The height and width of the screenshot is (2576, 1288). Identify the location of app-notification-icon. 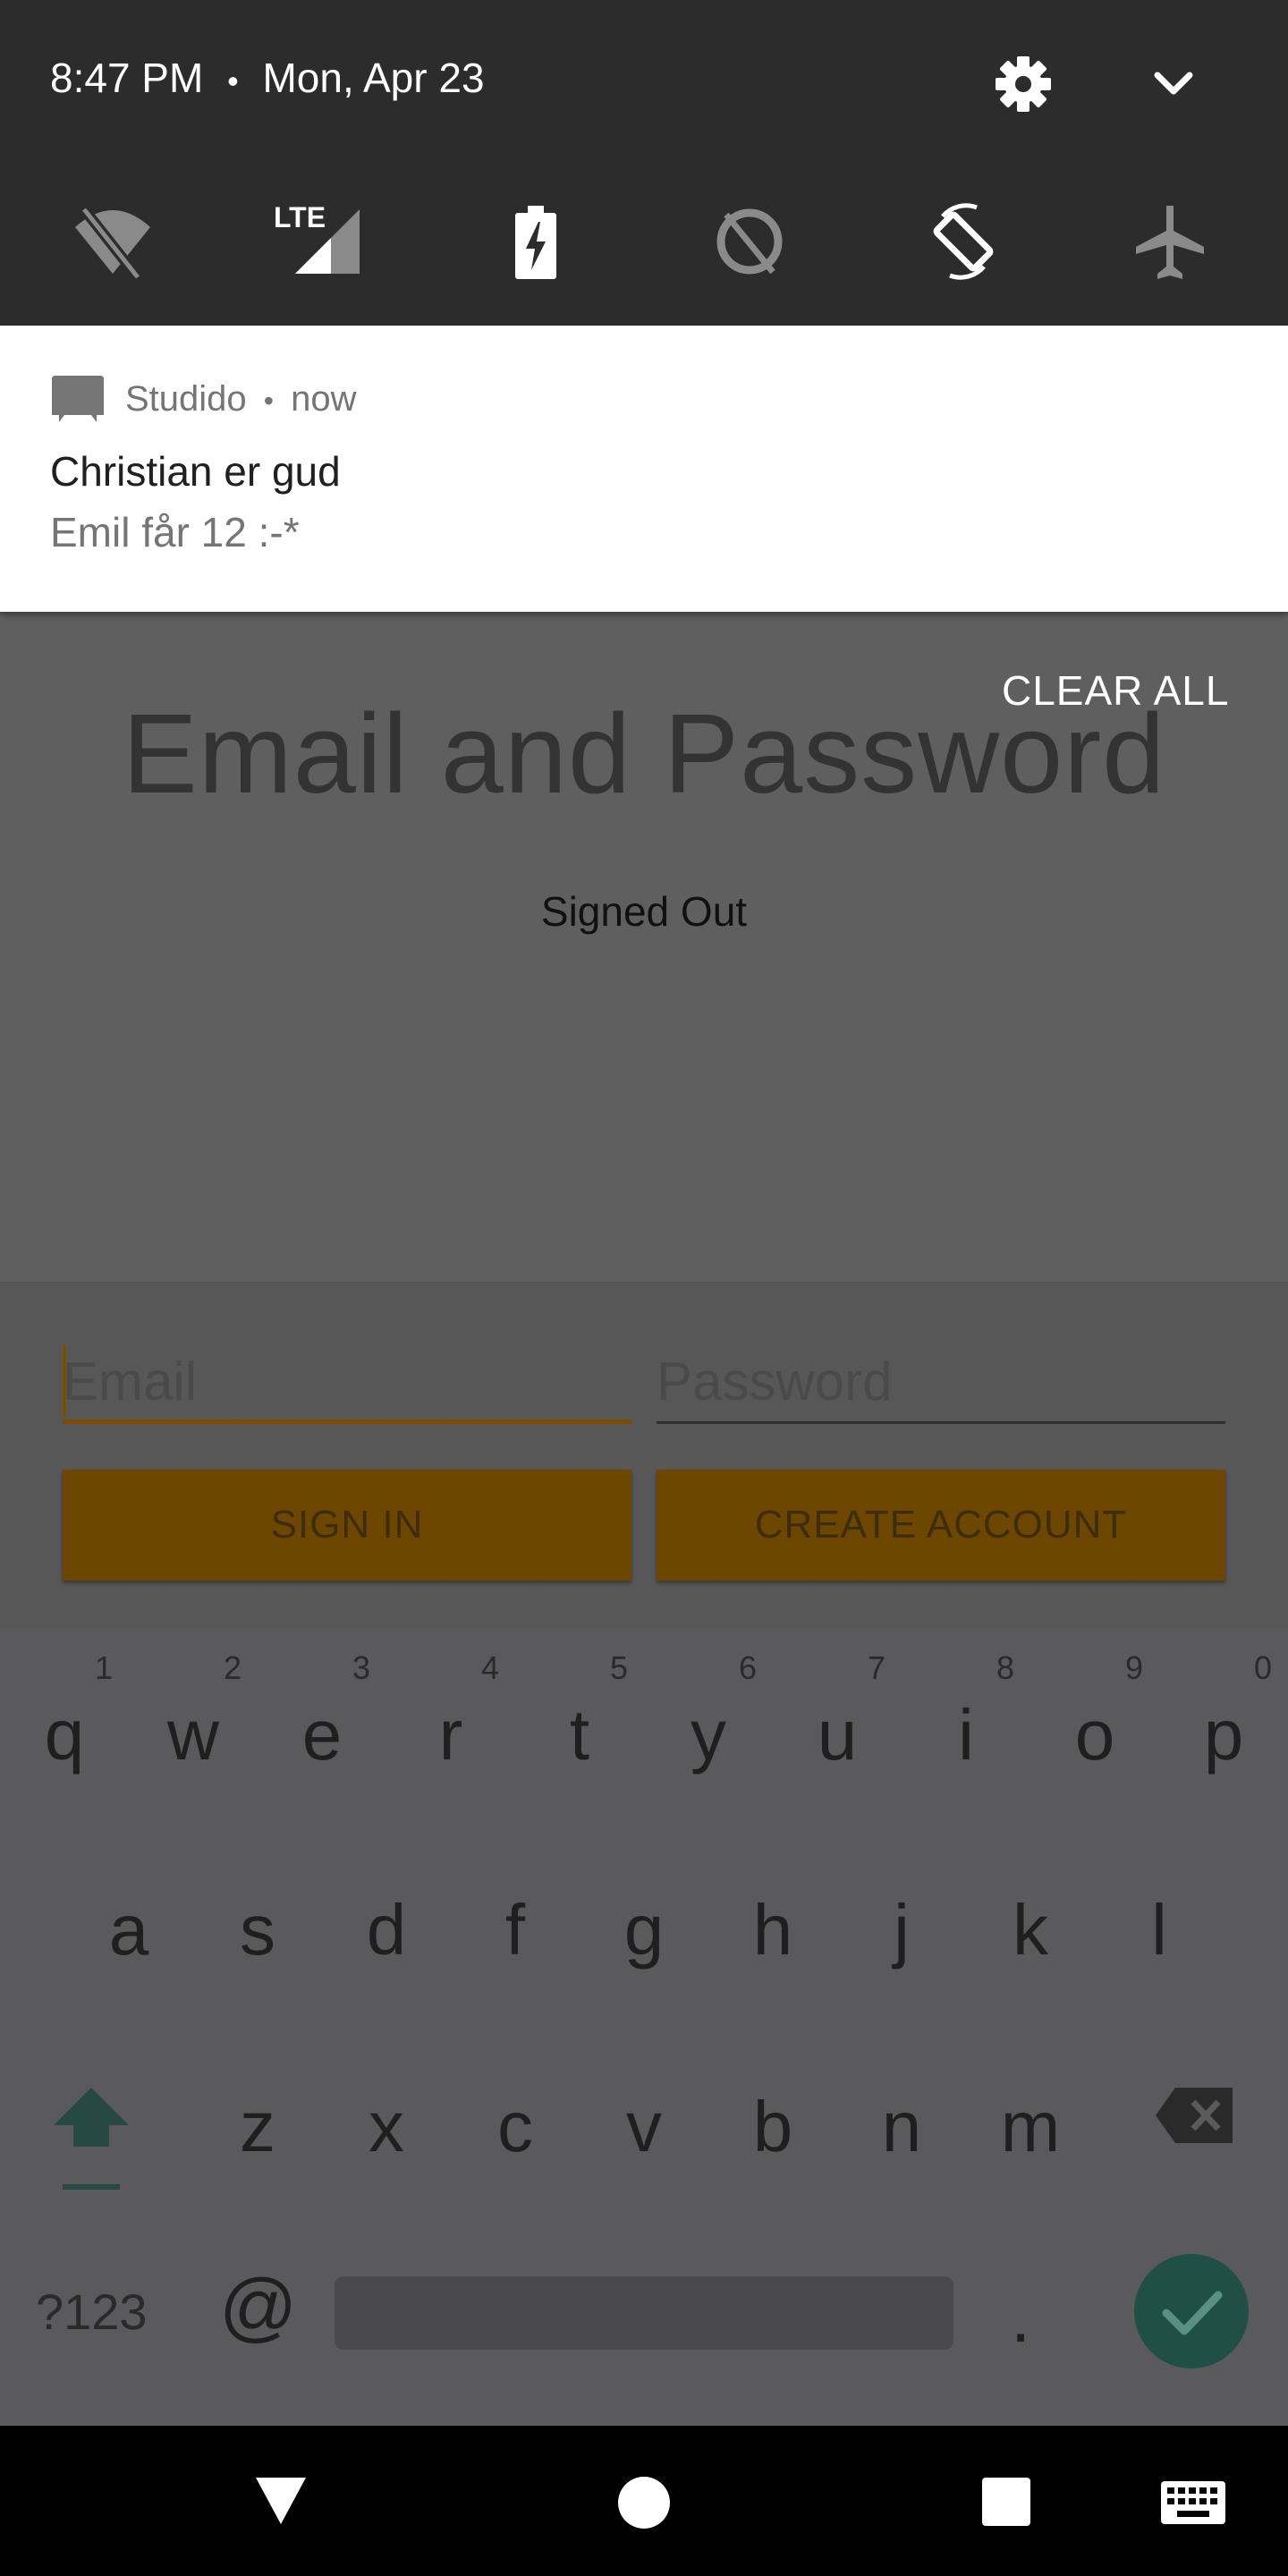
(78, 399).